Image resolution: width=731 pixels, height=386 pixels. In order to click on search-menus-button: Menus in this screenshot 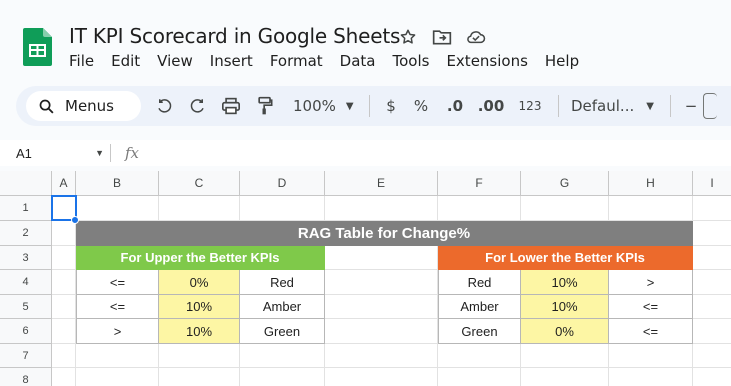, I will do `click(83, 106)`.